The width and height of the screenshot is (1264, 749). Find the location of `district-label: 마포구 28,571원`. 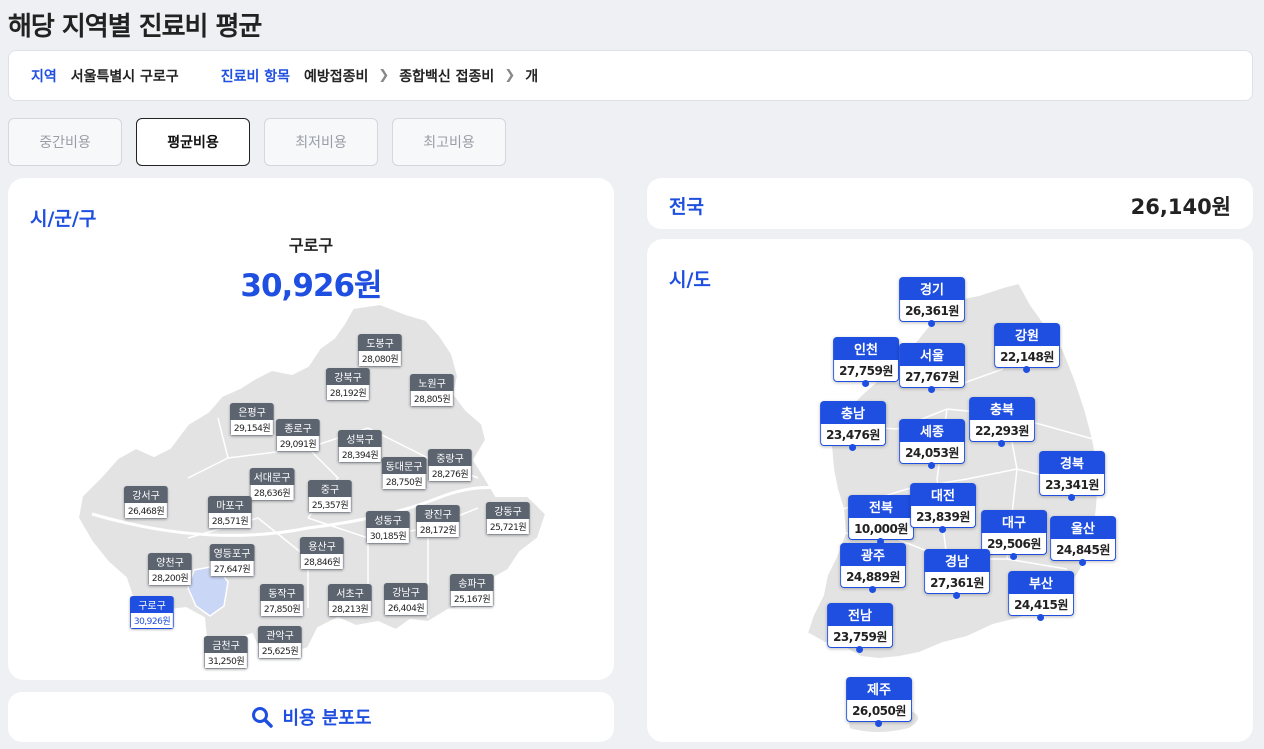

district-label: 마포구 28,571원 is located at coordinates (230, 512).